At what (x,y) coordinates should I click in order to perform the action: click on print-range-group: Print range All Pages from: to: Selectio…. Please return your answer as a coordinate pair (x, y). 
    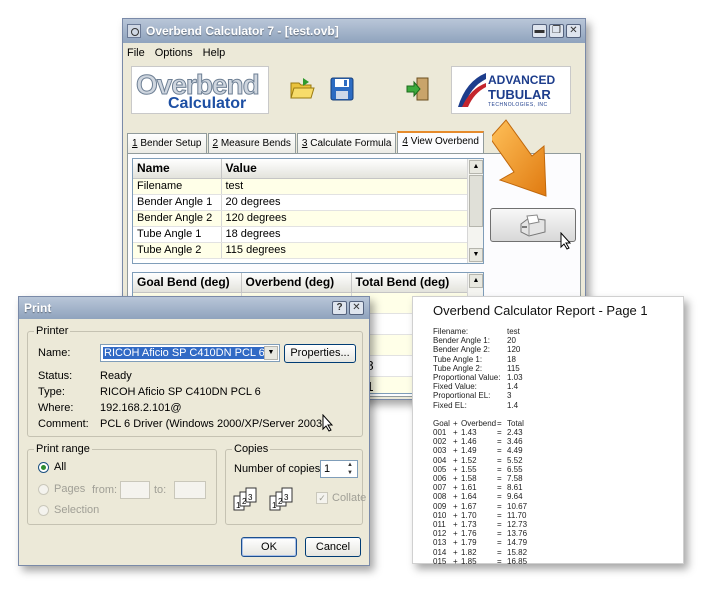
    Looking at the image, I should click on (122, 484).